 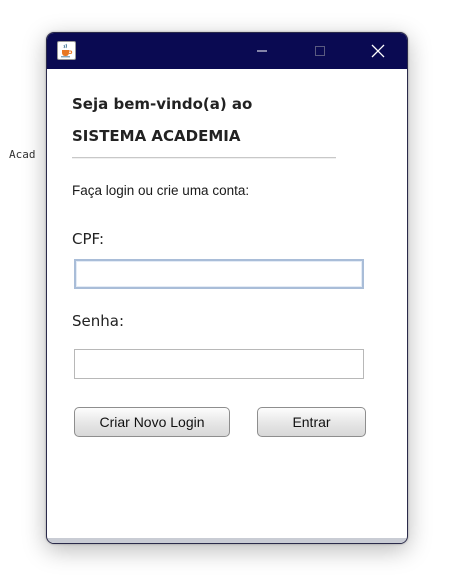 What do you see at coordinates (22, 154) in the screenshot?
I see `background-partial-text: Acad` at bounding box center [22, 154].